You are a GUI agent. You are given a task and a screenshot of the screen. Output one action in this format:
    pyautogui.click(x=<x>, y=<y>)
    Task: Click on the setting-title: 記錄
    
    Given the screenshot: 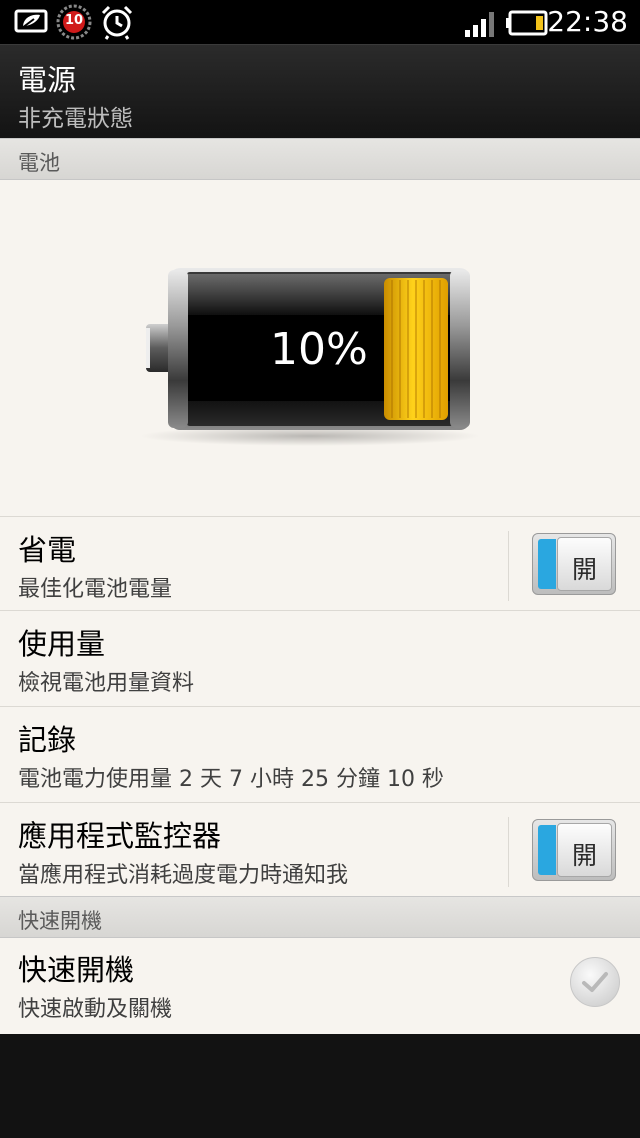 What is the action you would take?
    pyautogui.click(x=47, y=740)
    